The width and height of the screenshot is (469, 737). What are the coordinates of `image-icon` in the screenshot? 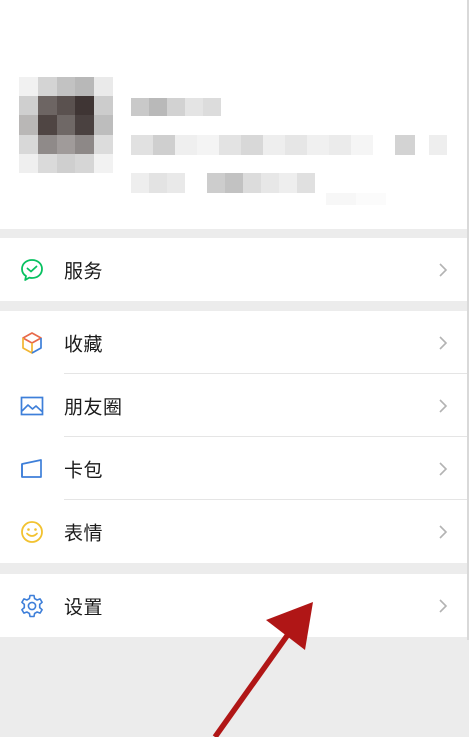 It's located at (32, 405).